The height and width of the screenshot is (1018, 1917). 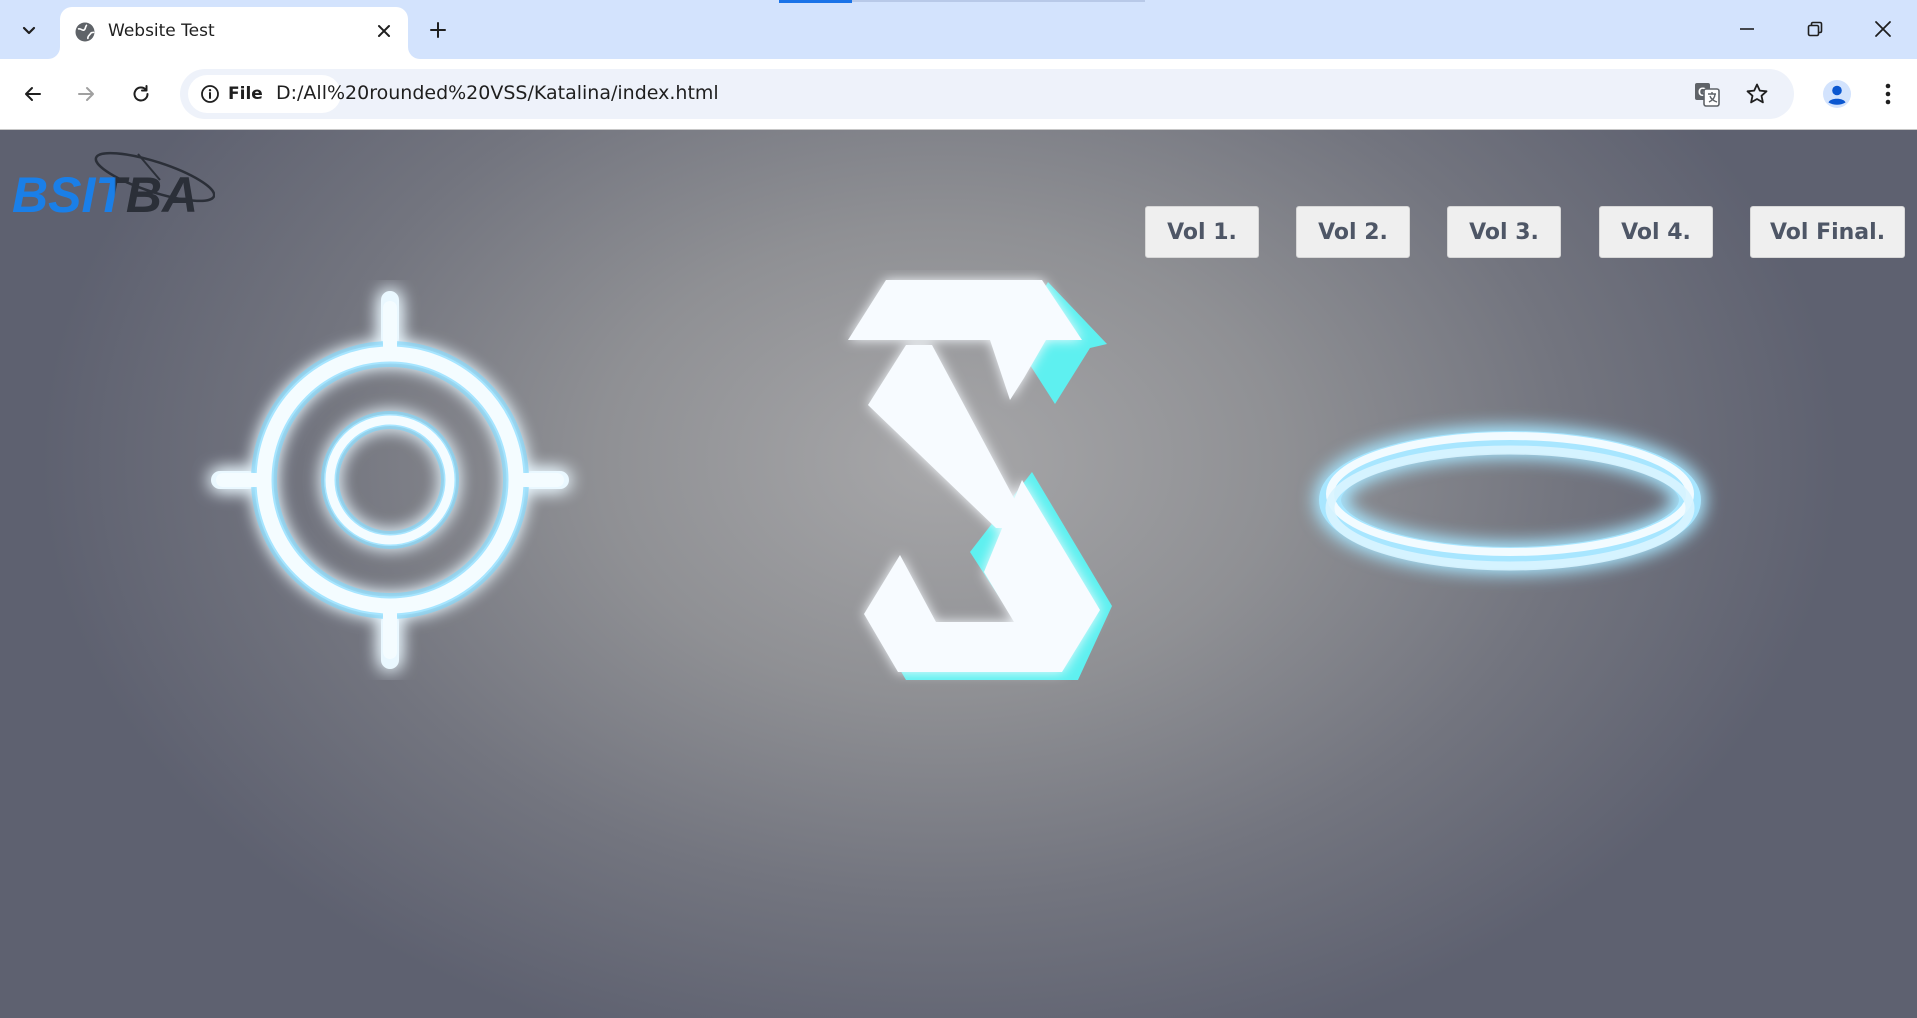 I want to click on browser-menu-button, so click(x=1888, y=94).